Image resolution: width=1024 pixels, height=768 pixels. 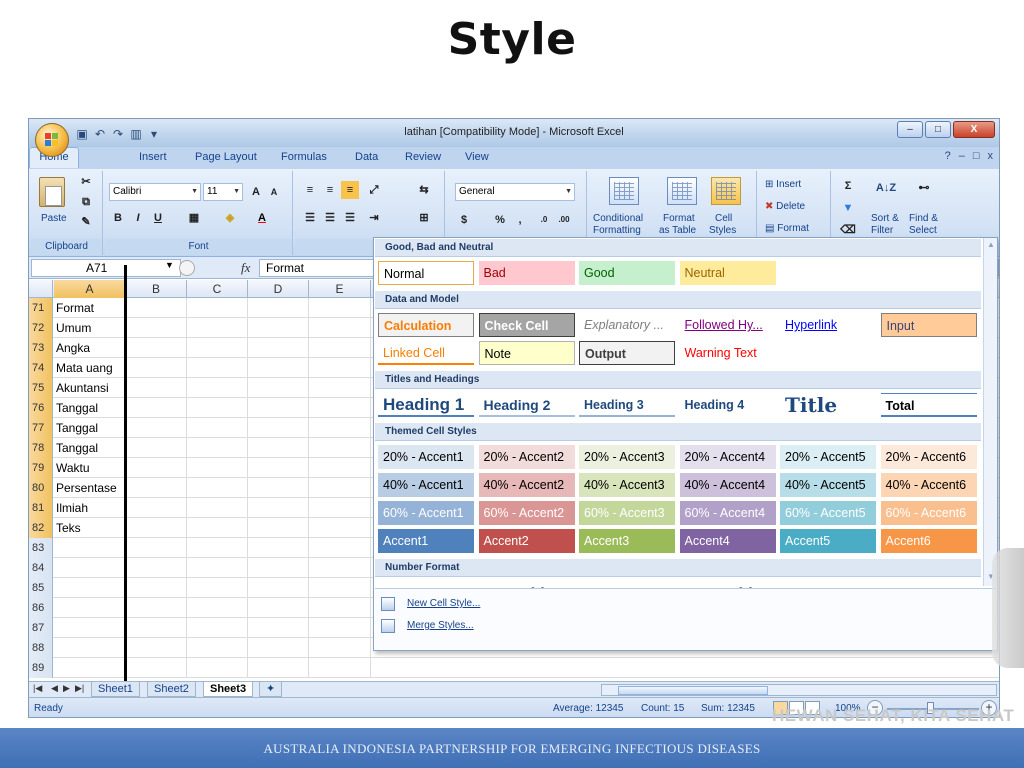 I want to click on close-button: X, so click(x=974, y=129).